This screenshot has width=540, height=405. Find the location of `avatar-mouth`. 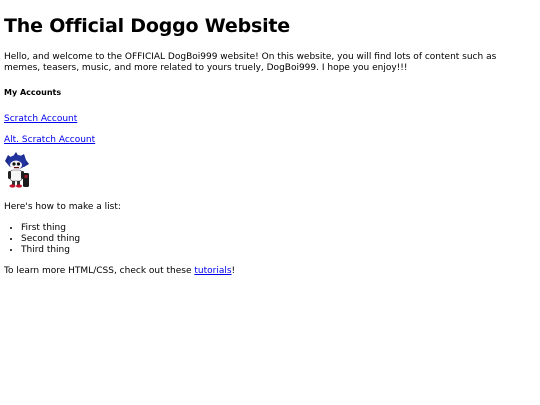

avatar-mouth is located at coordinates (16, 168).